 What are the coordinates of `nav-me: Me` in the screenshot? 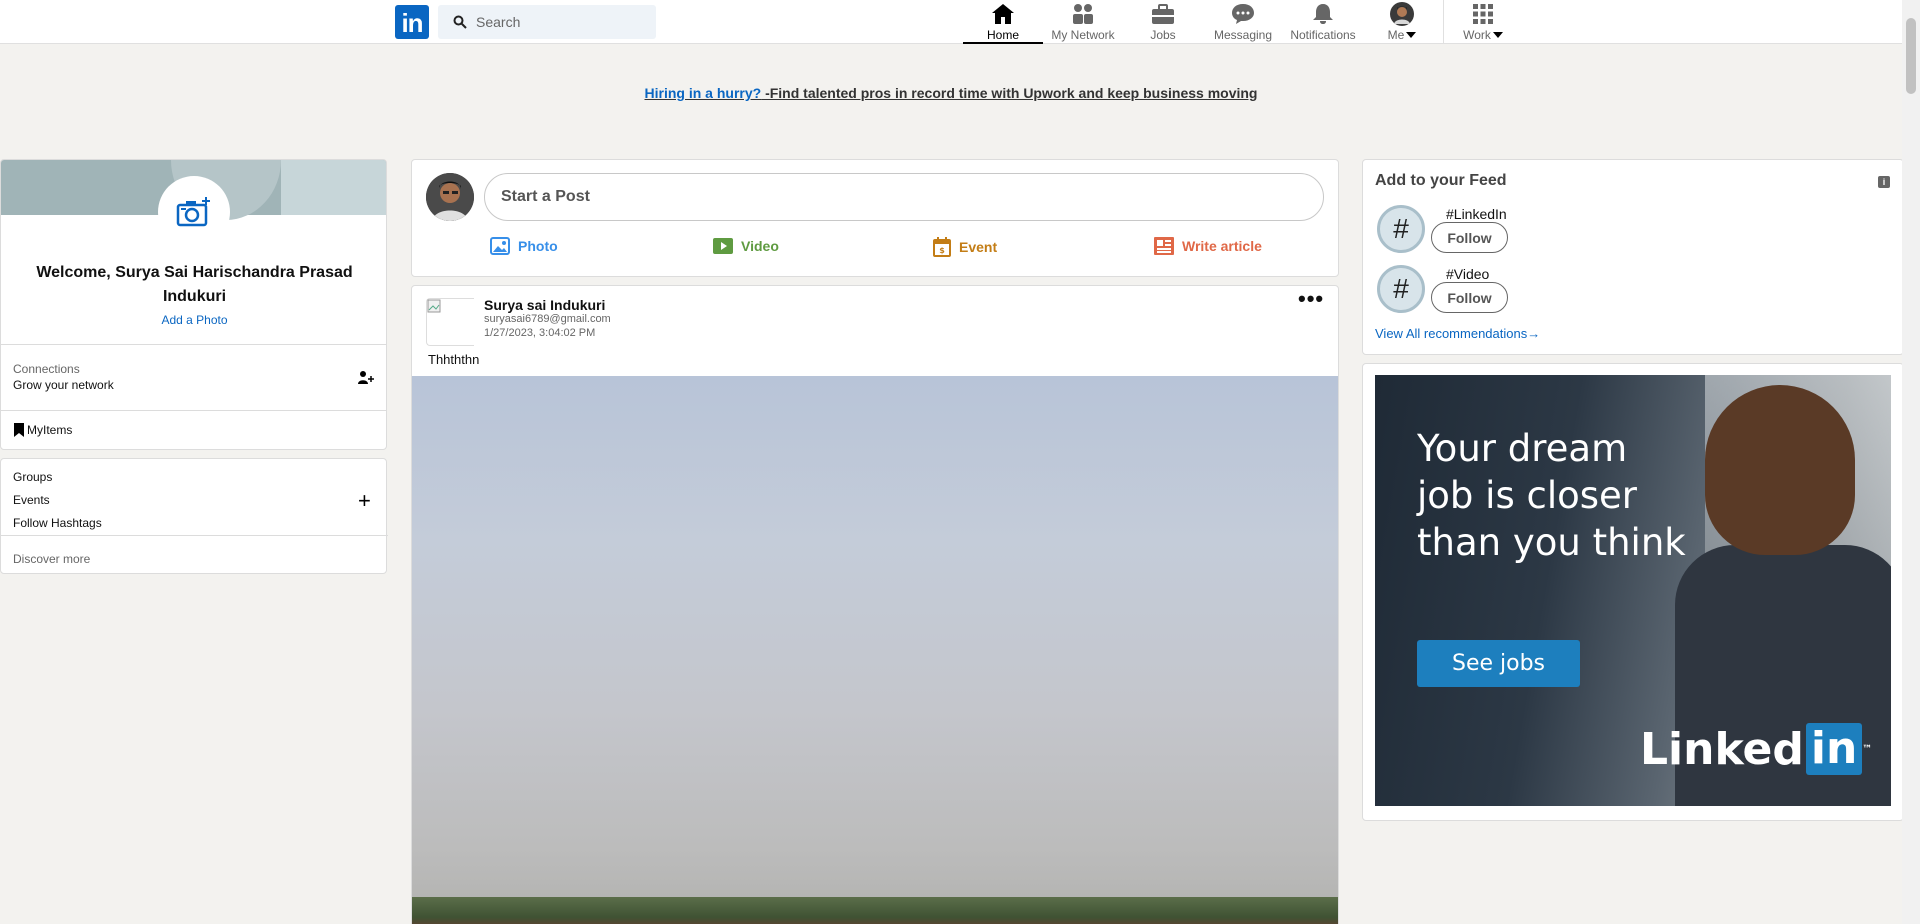 It's located at (1402, 22).